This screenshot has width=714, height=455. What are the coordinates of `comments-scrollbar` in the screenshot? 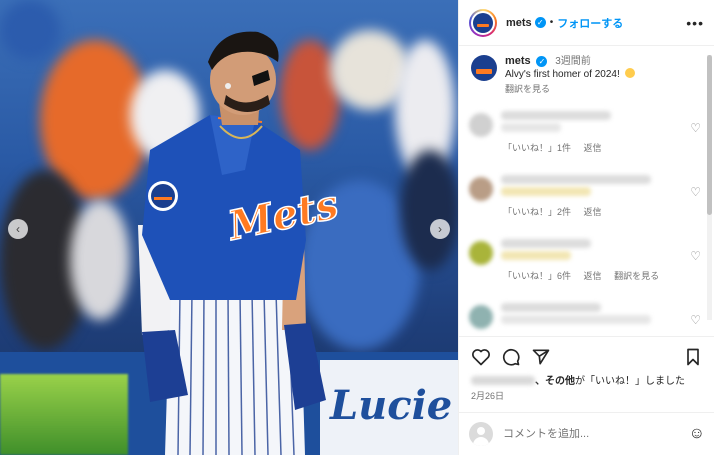 It's located at (709, 187).